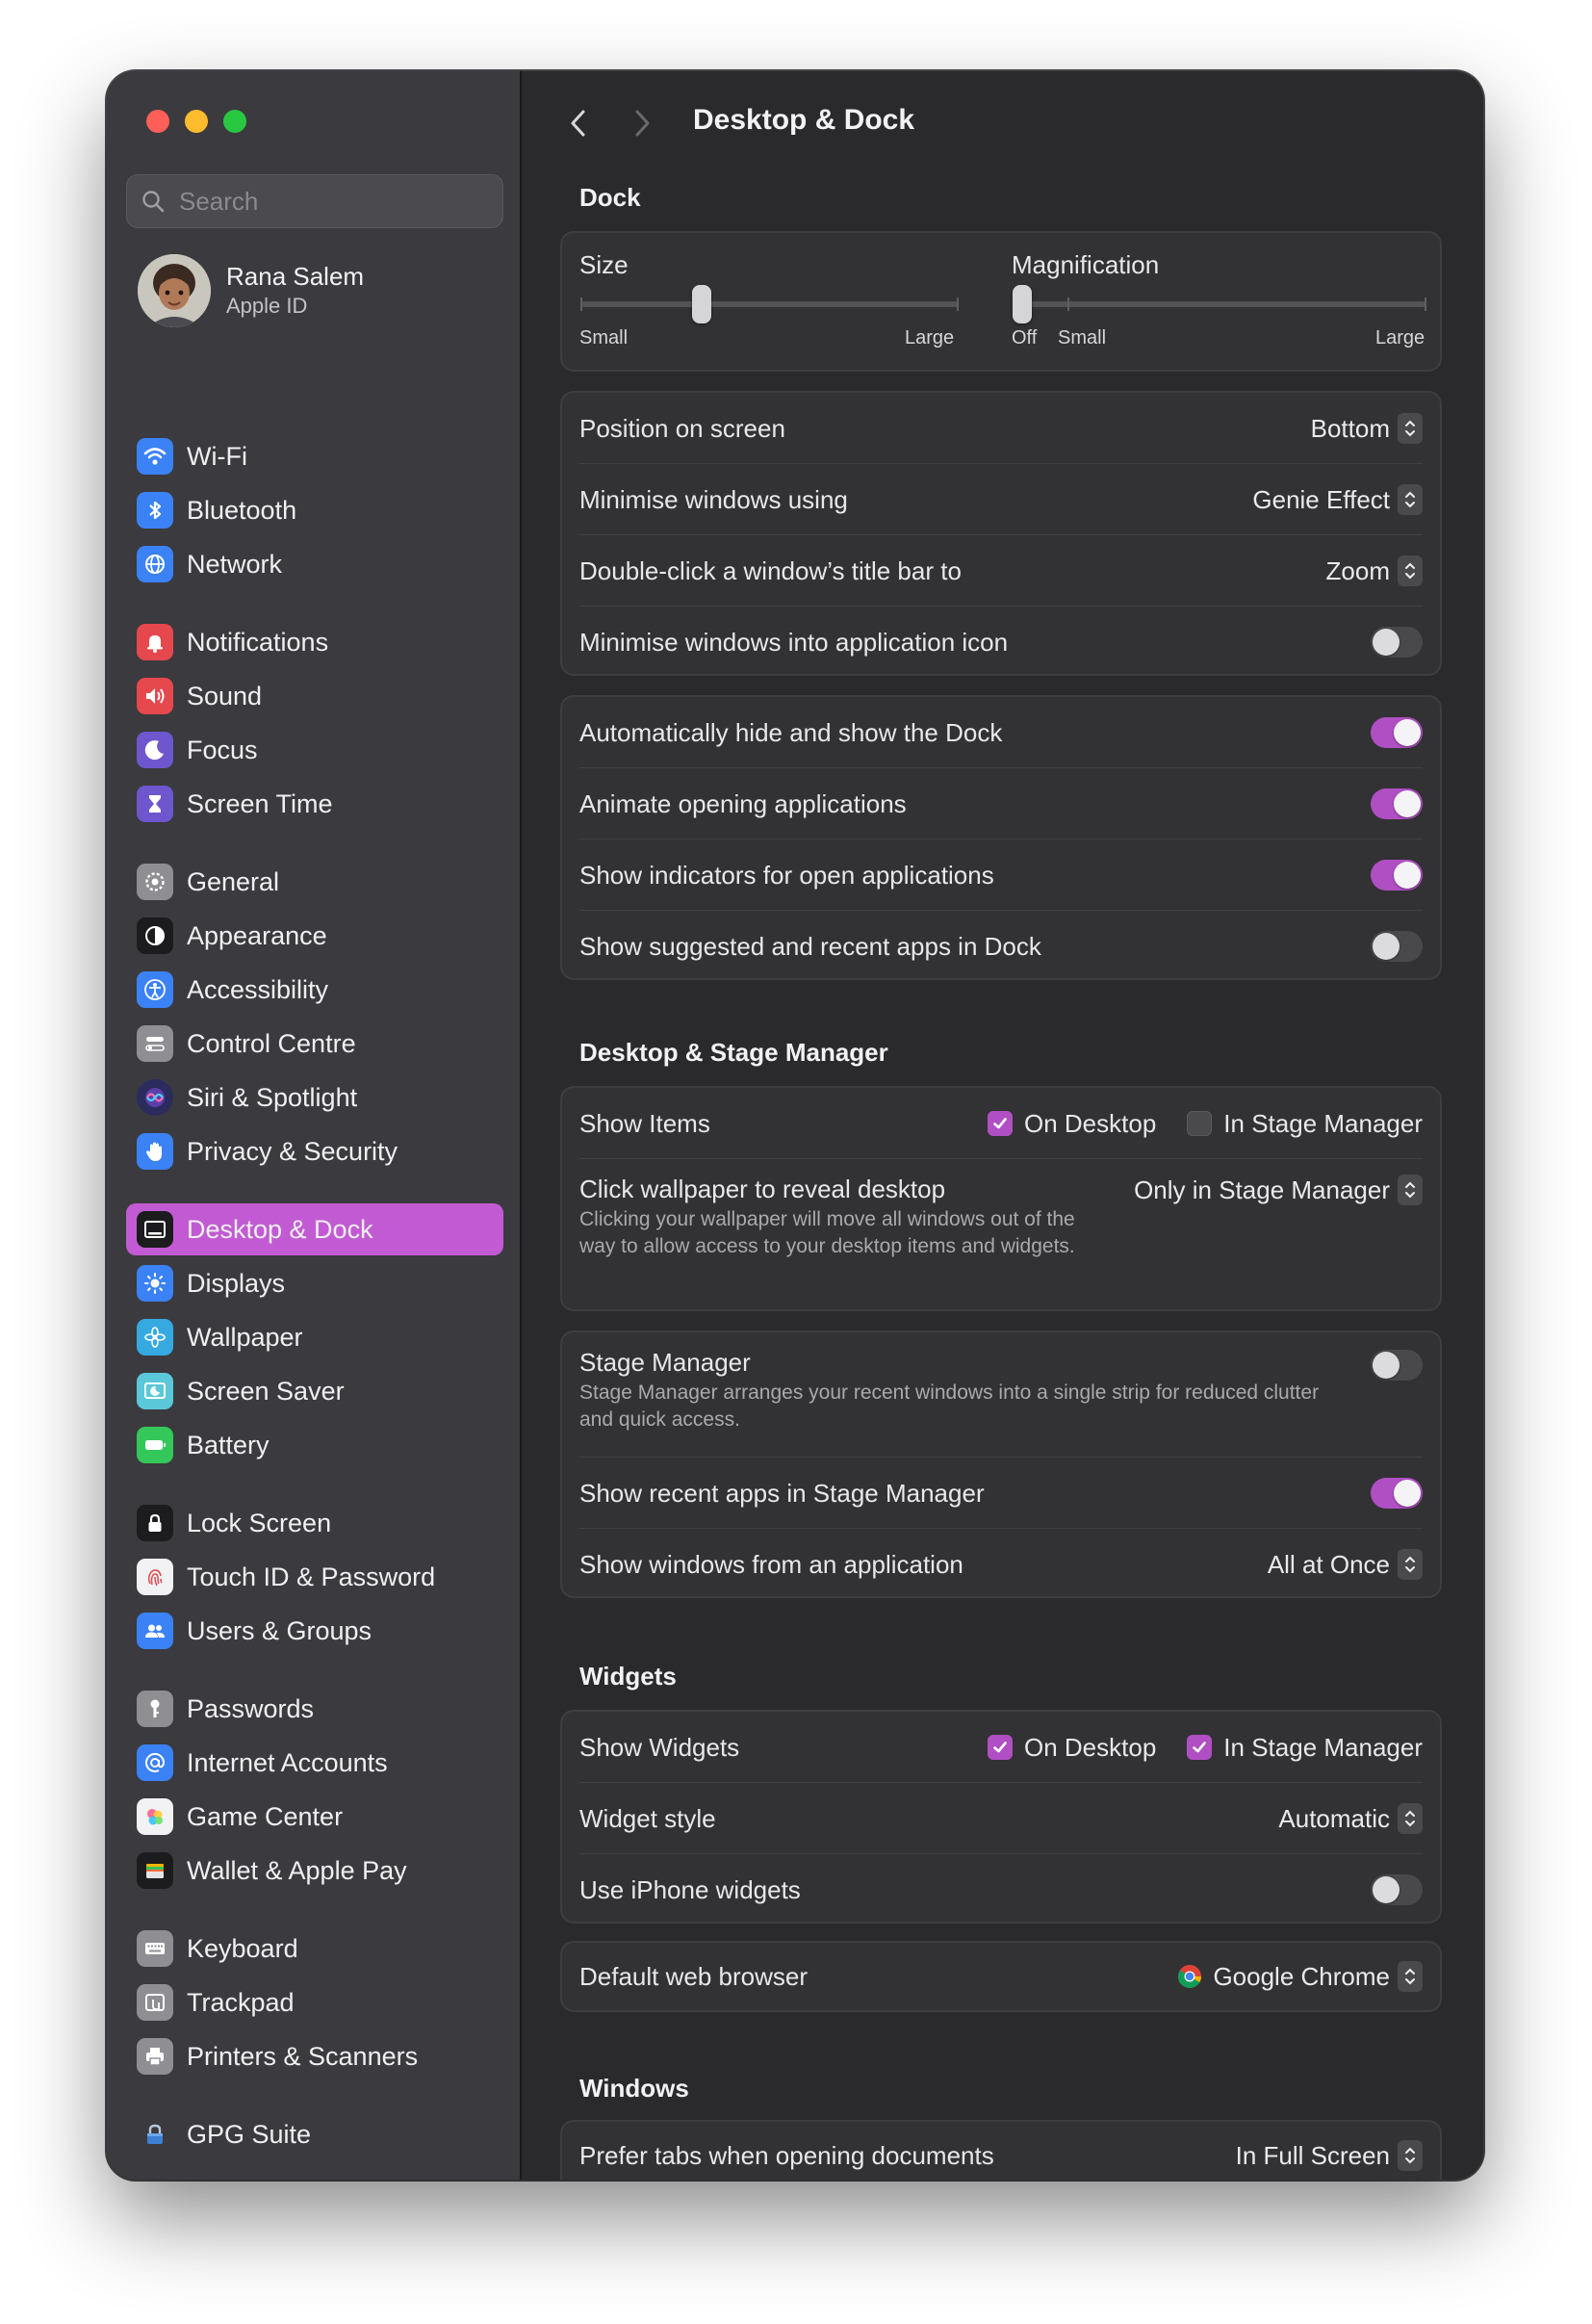 This screenshot has width=1592, height=2324. I want to click on sidebar-item-screen-time: Screen Time, so click(314, 804).